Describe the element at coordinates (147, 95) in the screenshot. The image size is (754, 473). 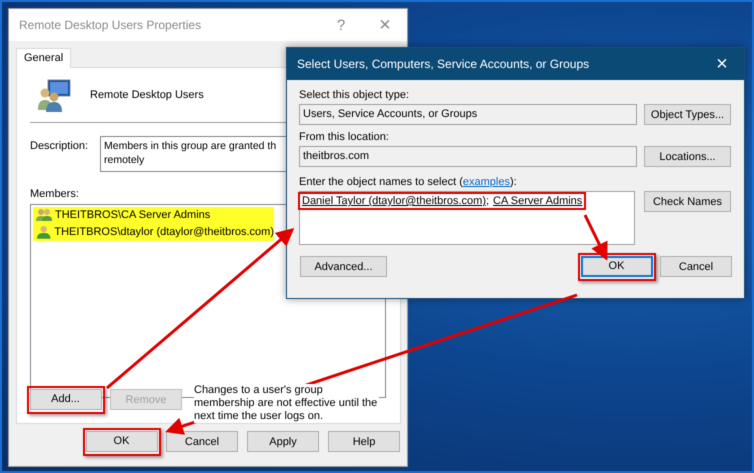
I see `group-name: Remote Desktop Users` at that location.